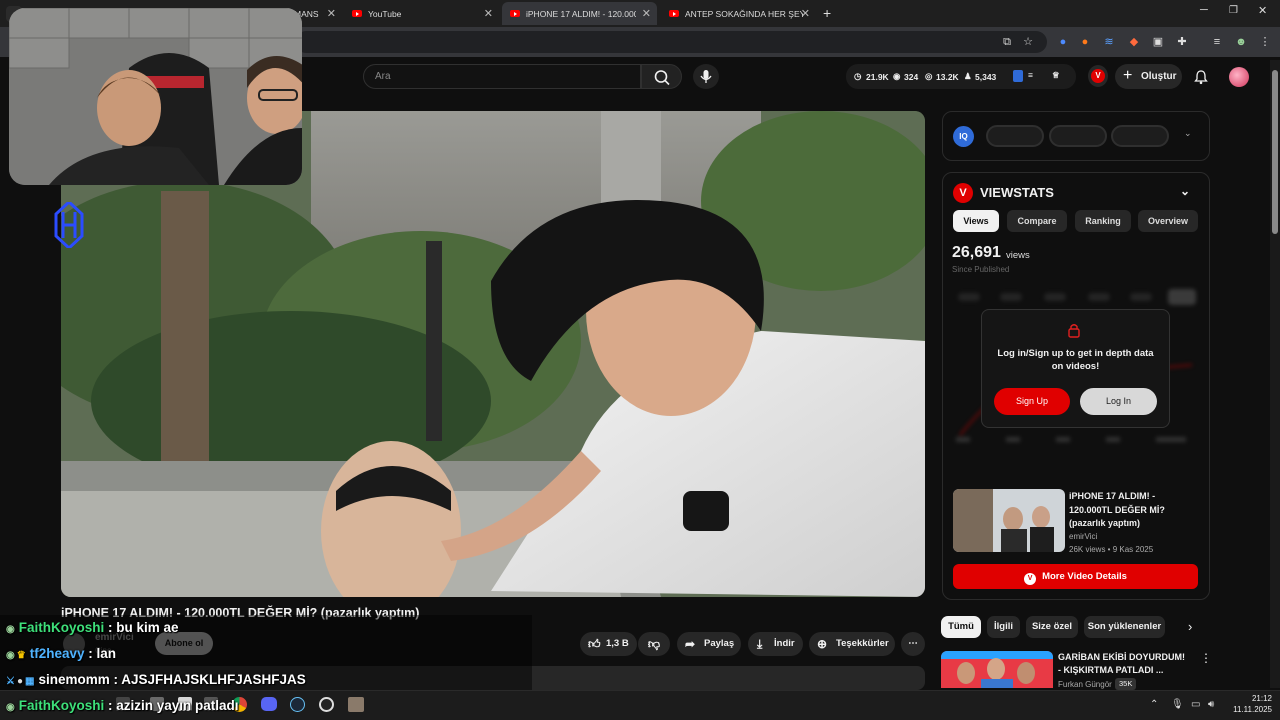  Describe the element at coordinates (1118, 401) in the screenshot. I see `log-in-button: Log In` at that location.